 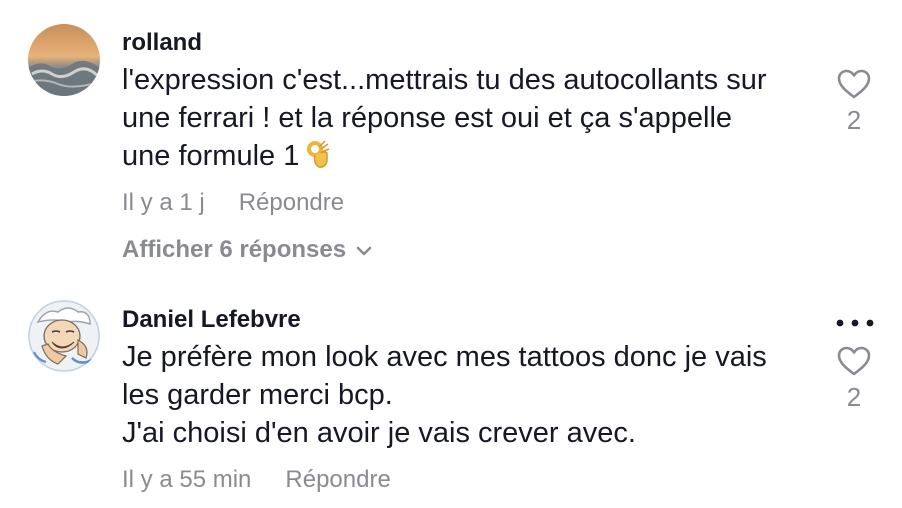 What do you see at coordinates (364, 250) in the screenshot?
I see `chevron-down-icon` at bounding box center [364, 250].